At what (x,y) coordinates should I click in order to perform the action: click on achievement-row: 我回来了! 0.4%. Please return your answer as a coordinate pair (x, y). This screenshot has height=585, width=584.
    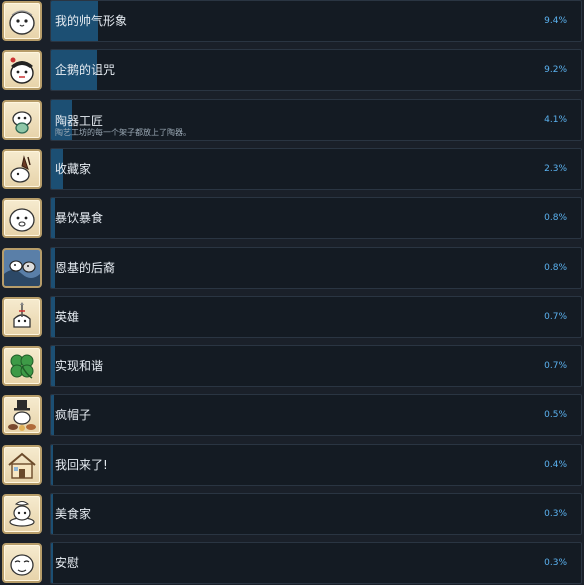
    Looking at the image, I should click on (292, 465).